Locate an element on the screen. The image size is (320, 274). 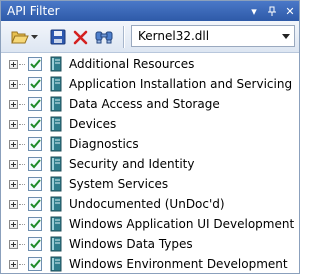
open-button is located at coordinates (20, 37).